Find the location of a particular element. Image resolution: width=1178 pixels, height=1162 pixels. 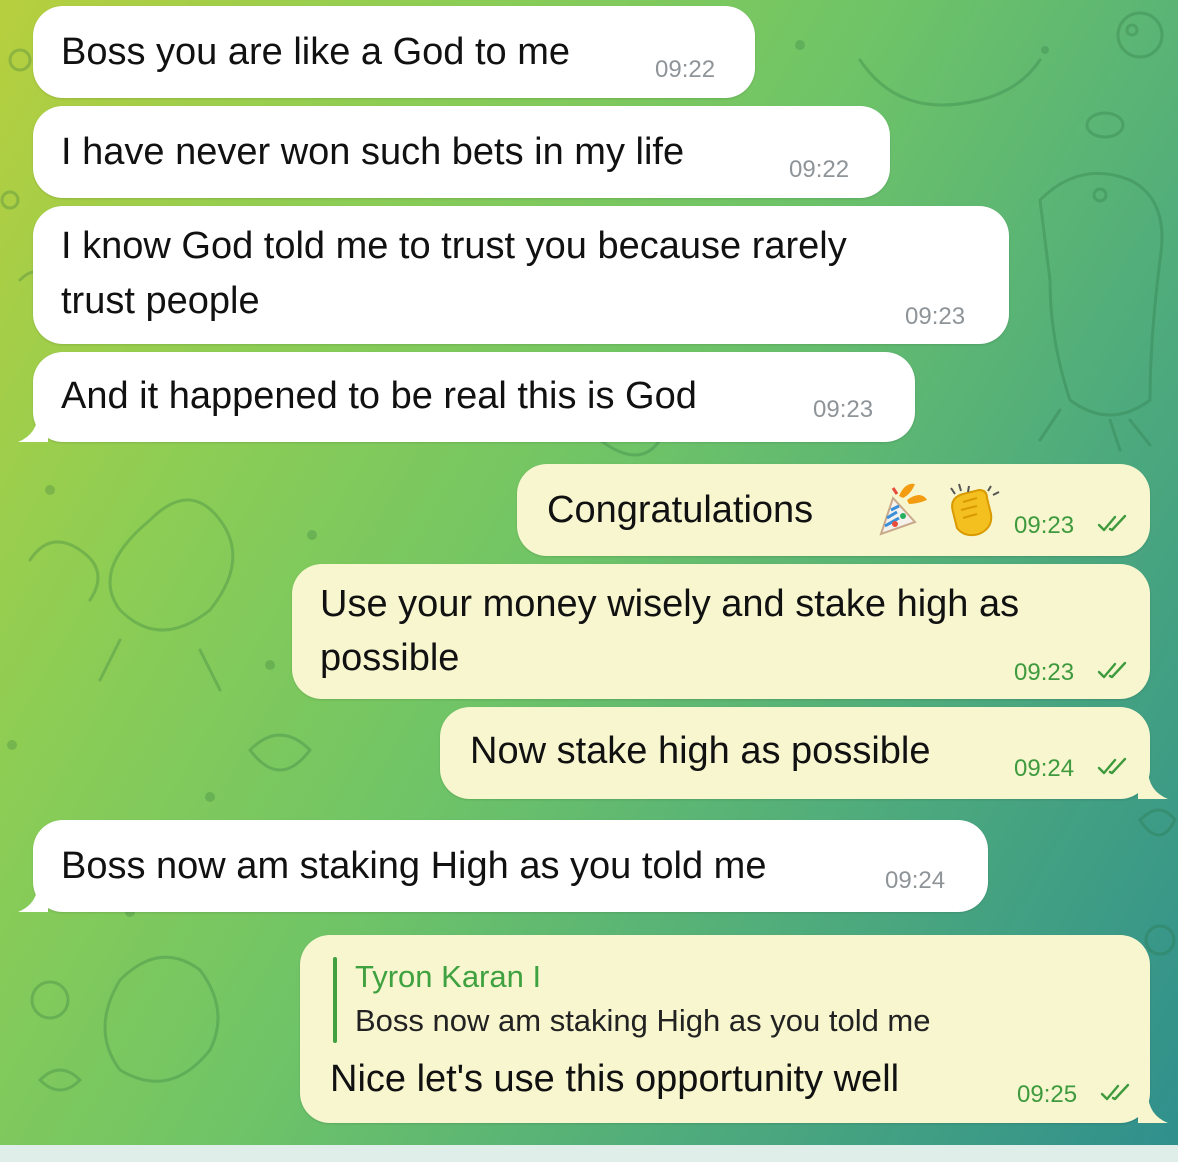

outgoing-message-bubble: Now stake high as possible 09:24 is located at coordinates (795, 753).